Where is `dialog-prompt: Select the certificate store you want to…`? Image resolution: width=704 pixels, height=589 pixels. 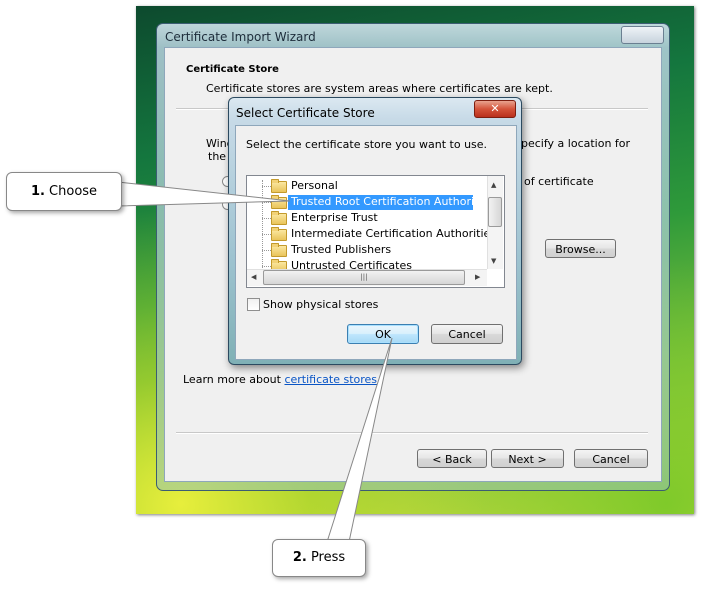 dialog-prompt: Select the certificate store you want to… is located at coordinates (367, 144).